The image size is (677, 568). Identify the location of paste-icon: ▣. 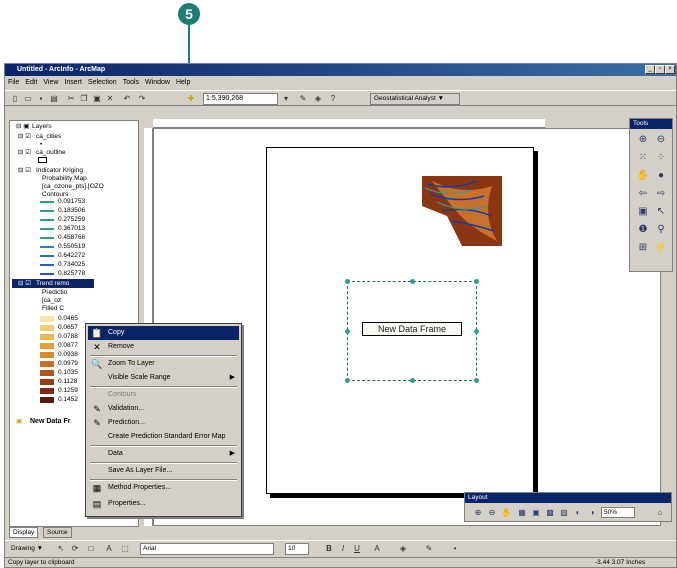
(97, 98).